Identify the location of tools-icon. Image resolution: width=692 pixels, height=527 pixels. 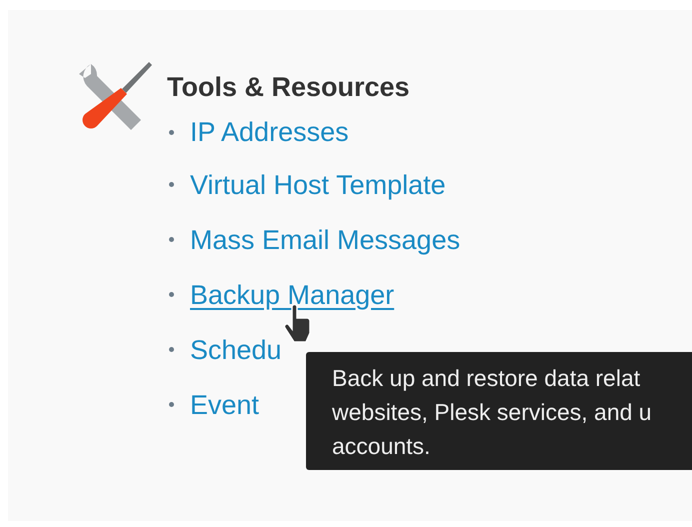
(115, 96).